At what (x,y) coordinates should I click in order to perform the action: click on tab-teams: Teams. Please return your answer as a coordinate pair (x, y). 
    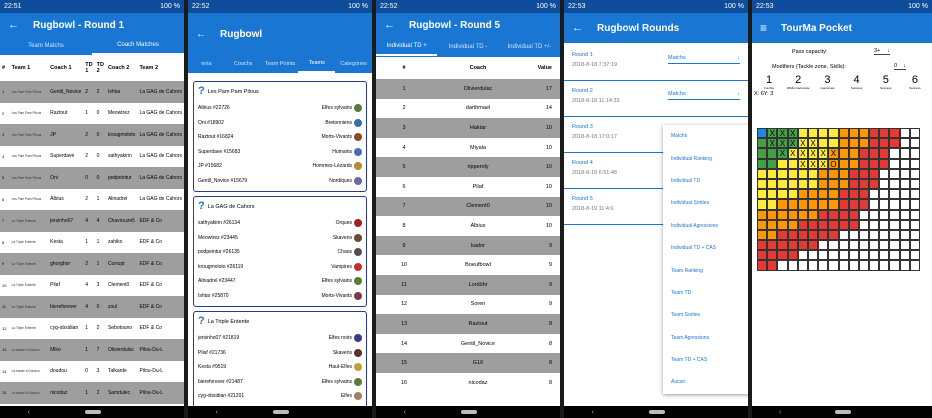
    Looking at the image, I should click on (317, 64).